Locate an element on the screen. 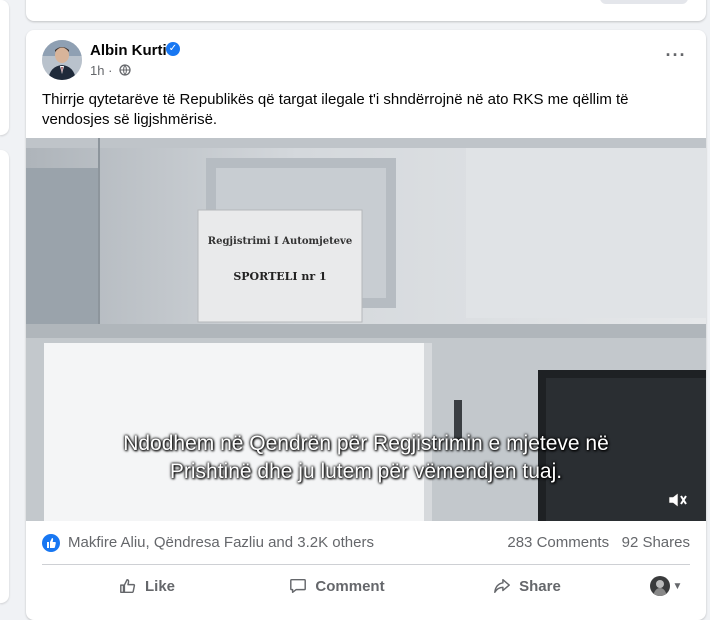 This screenshot has width=710, height=620. profile-avatar is located at coordinates (659, 586).